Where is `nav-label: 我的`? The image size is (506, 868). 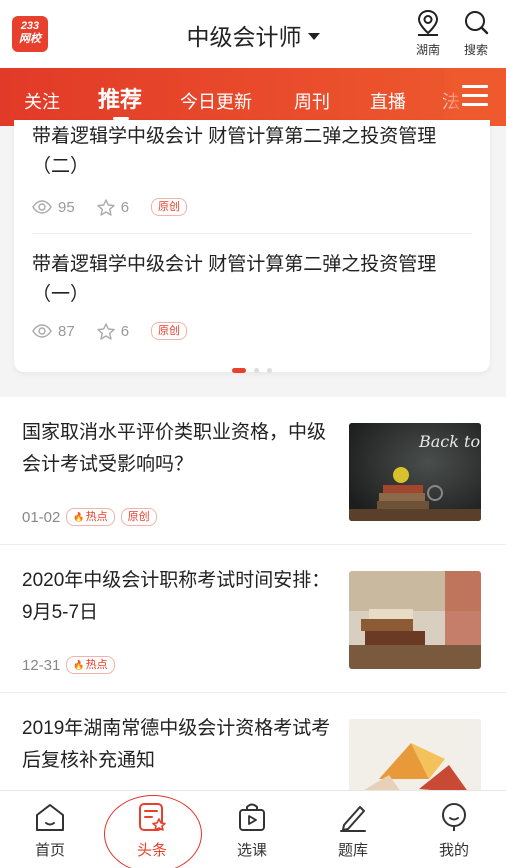 nav-label: 我的 is located at coordinates (453, 850).